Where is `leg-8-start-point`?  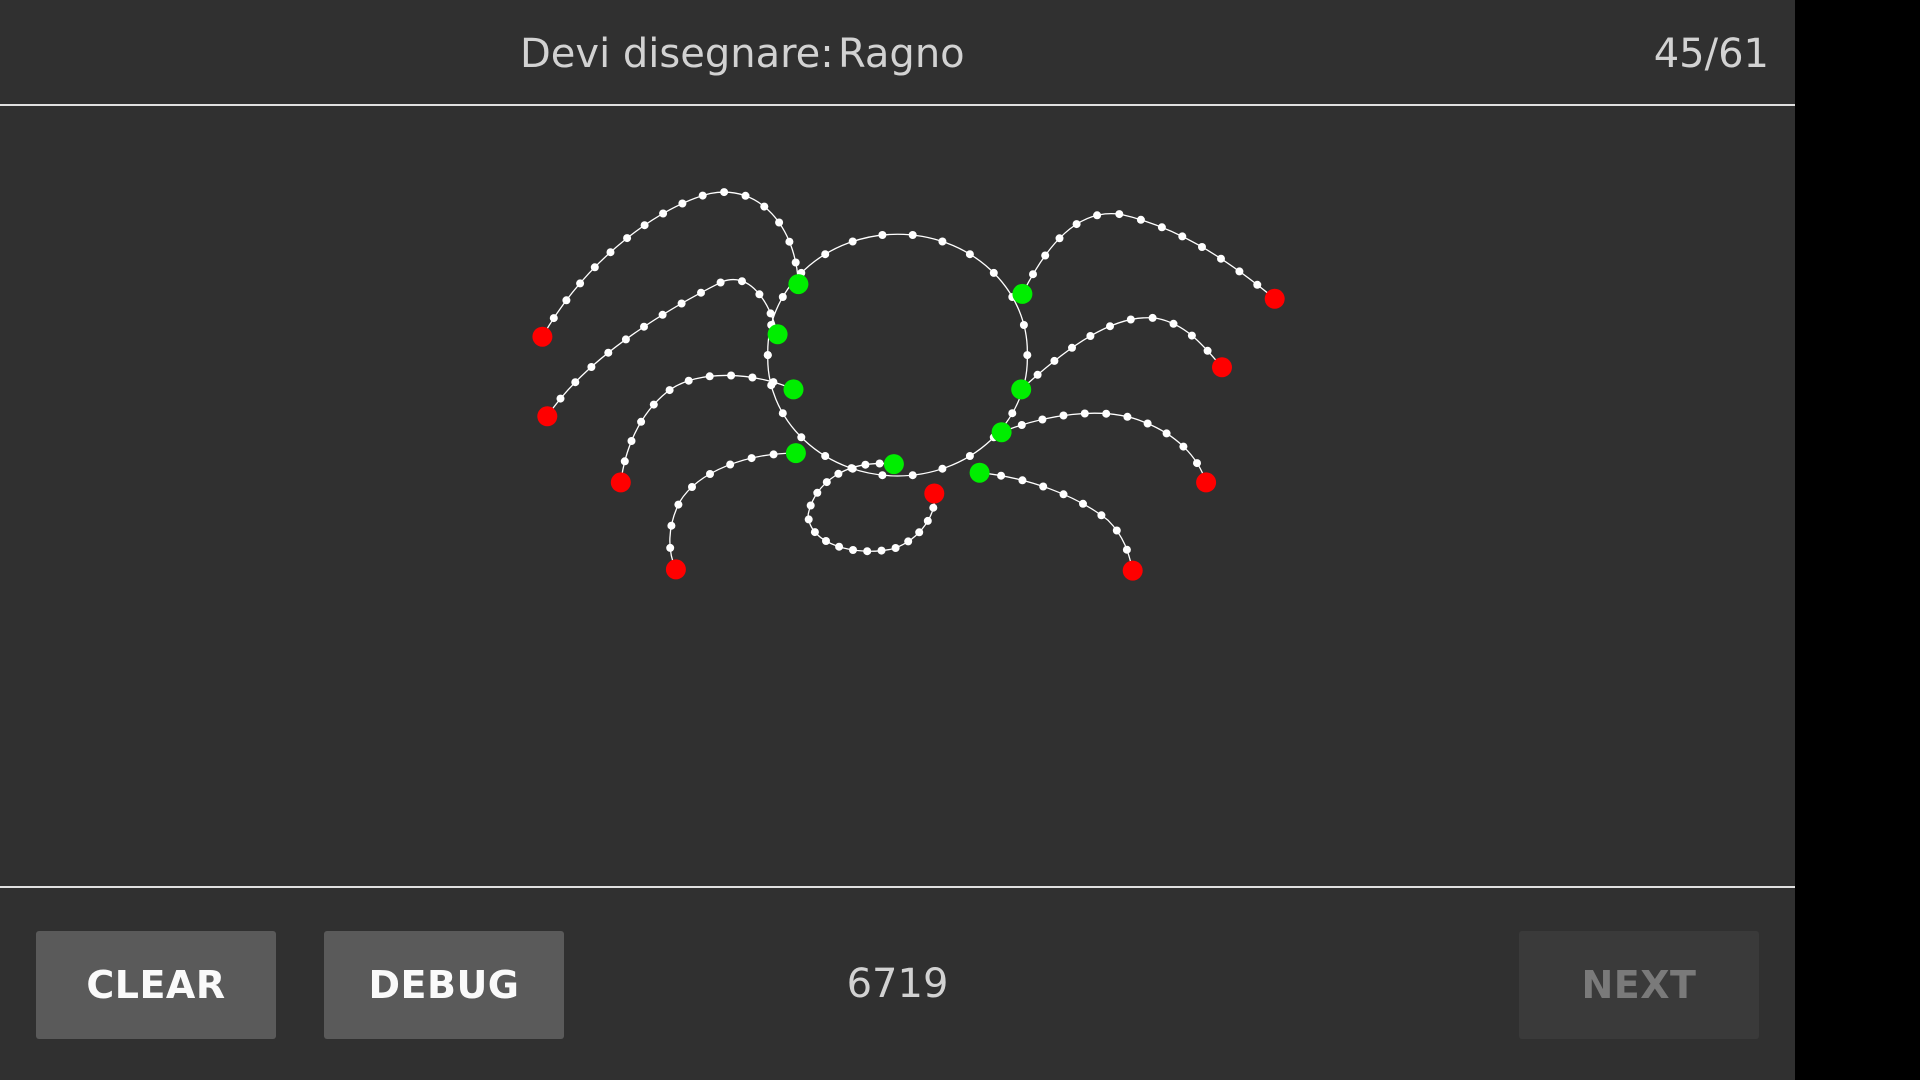
leg-8-start-point is located at coordinates (979, 472).